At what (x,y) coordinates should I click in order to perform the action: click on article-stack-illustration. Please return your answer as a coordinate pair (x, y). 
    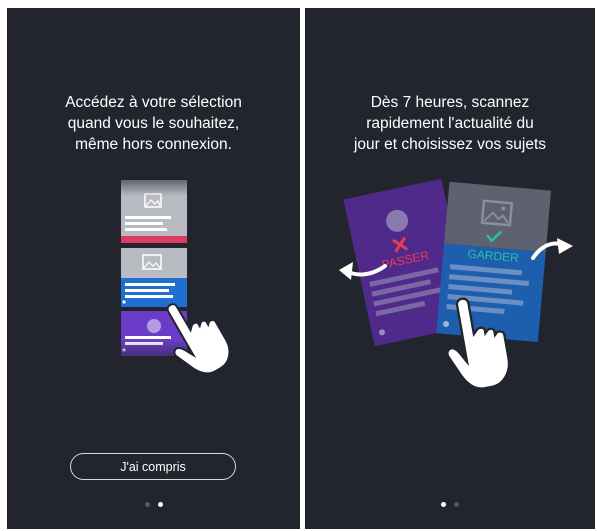
    Looking at the image, I should click on (173, 271).